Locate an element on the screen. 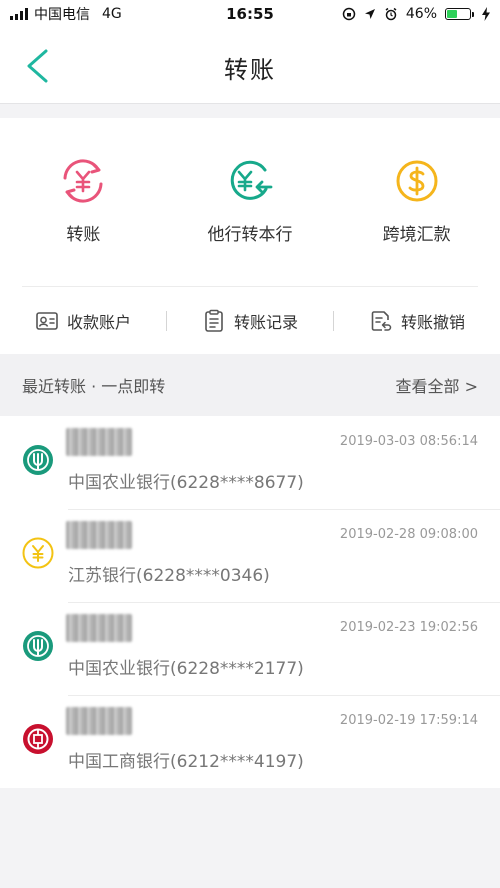  contact-card-icon is located at coordinates (47, 320).